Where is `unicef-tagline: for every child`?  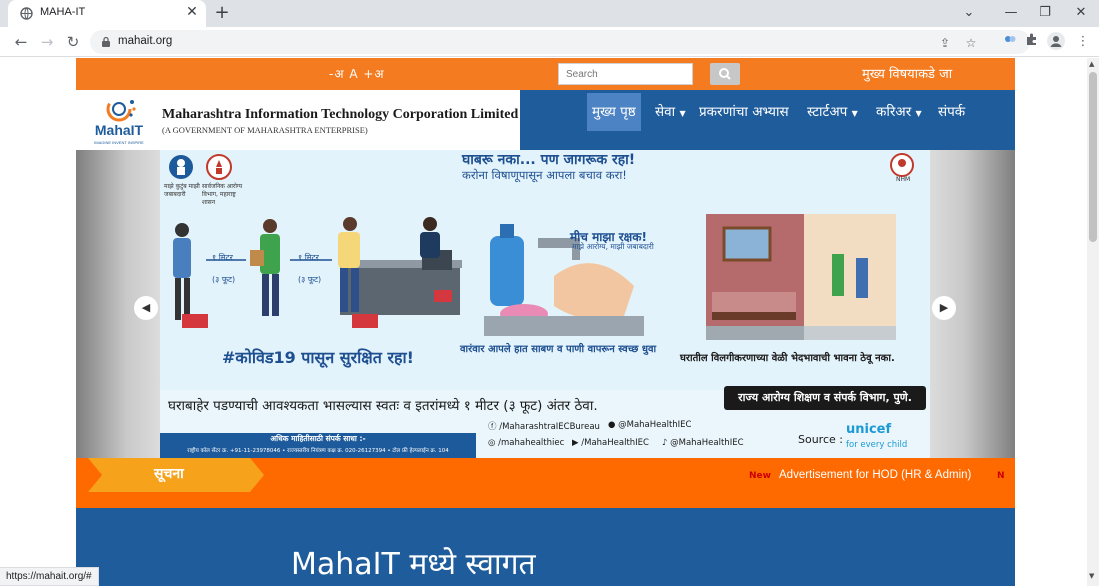
unicef-tagline: for every child is located at coordinates (877, 445).